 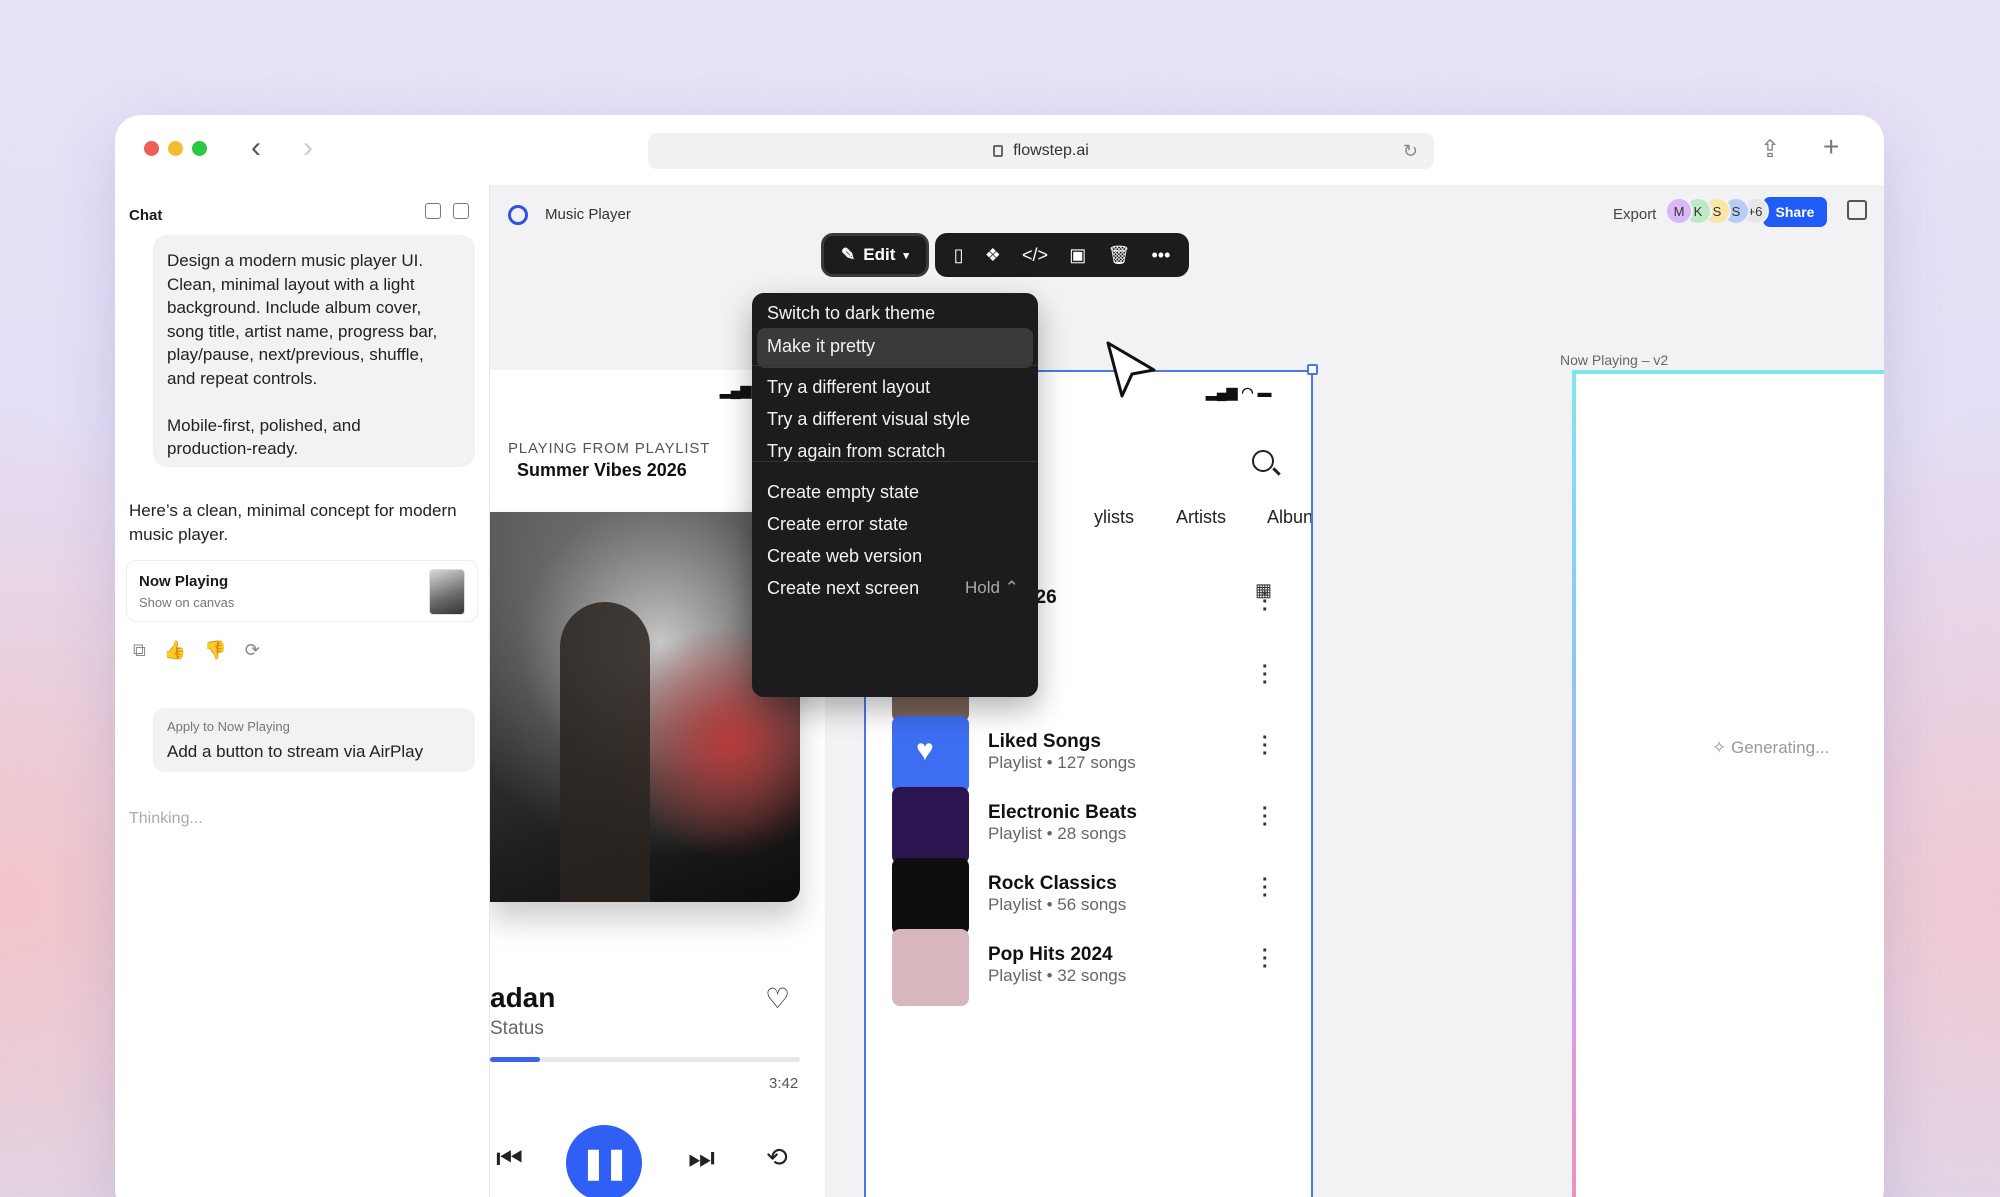 What do you see at coordinates (295, 751) in the screenshot?
I see `apply-text: Add a button to stream via AirPlay` at bounding box center [295, 751].